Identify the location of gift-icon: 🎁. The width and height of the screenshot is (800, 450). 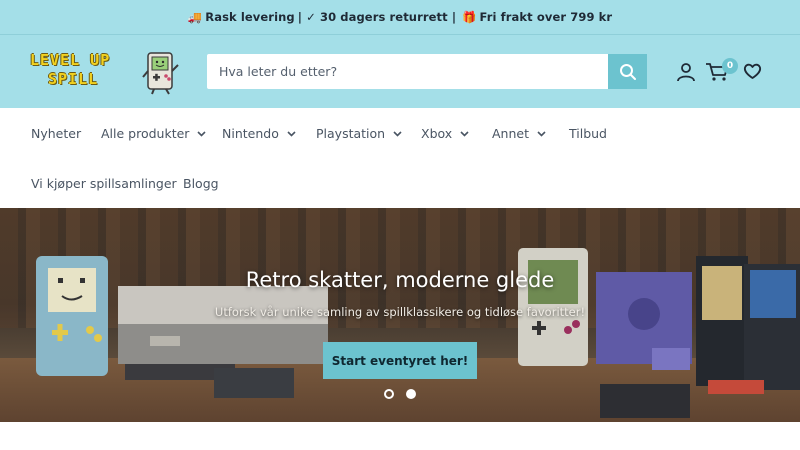
(469, 17).